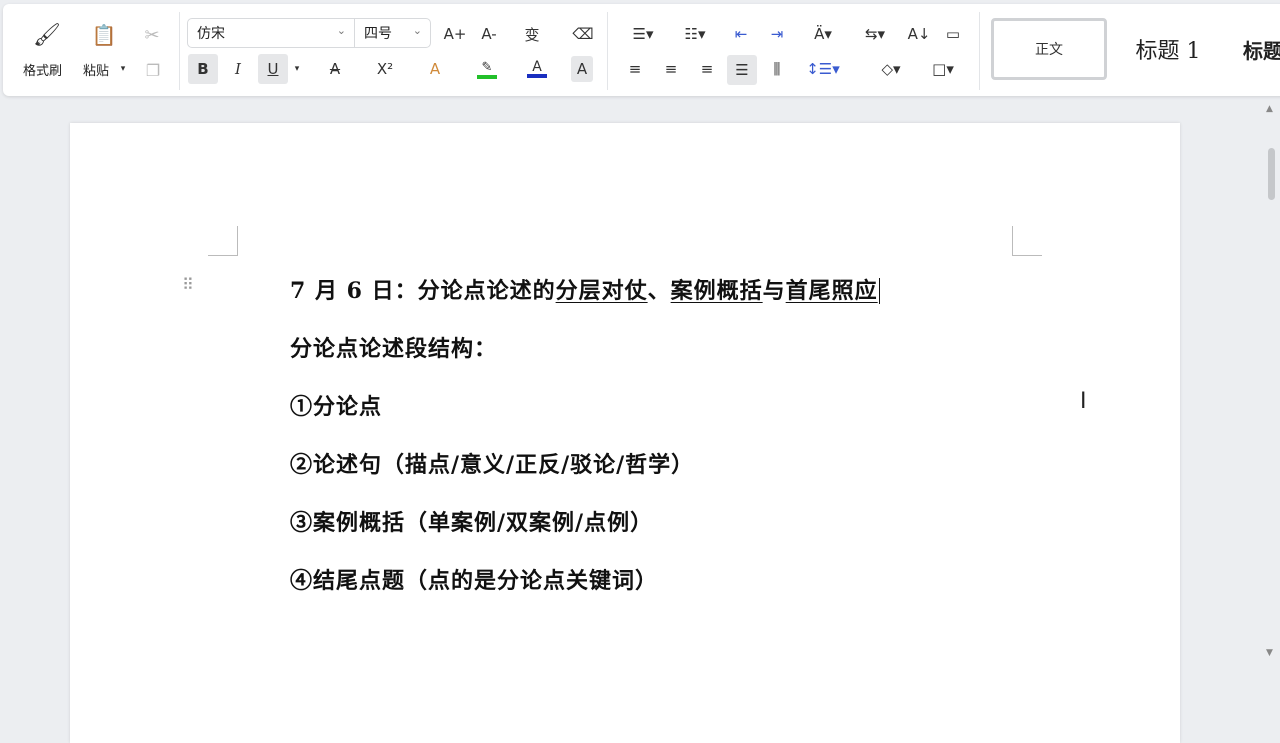 The height and width of the screenshot is (743, 1280). Describe the element at coordinates (716, 291) in the screenshot. I see `underlined-text: 案例概括` at that location.